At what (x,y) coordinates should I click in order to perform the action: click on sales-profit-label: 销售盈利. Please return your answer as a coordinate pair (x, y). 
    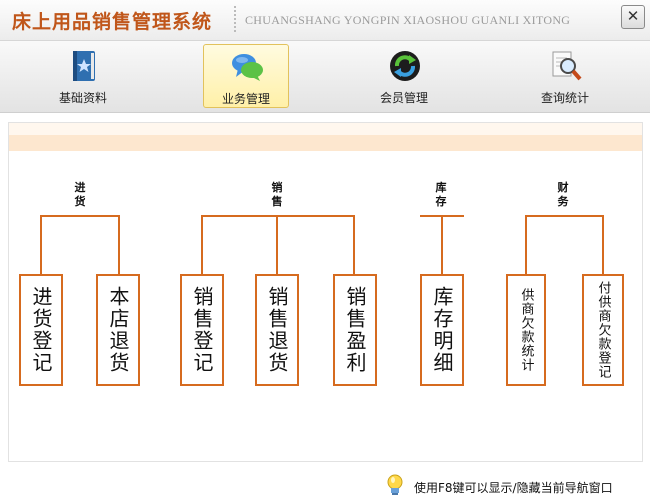
    Looking at the image, I should click on (355, 330).